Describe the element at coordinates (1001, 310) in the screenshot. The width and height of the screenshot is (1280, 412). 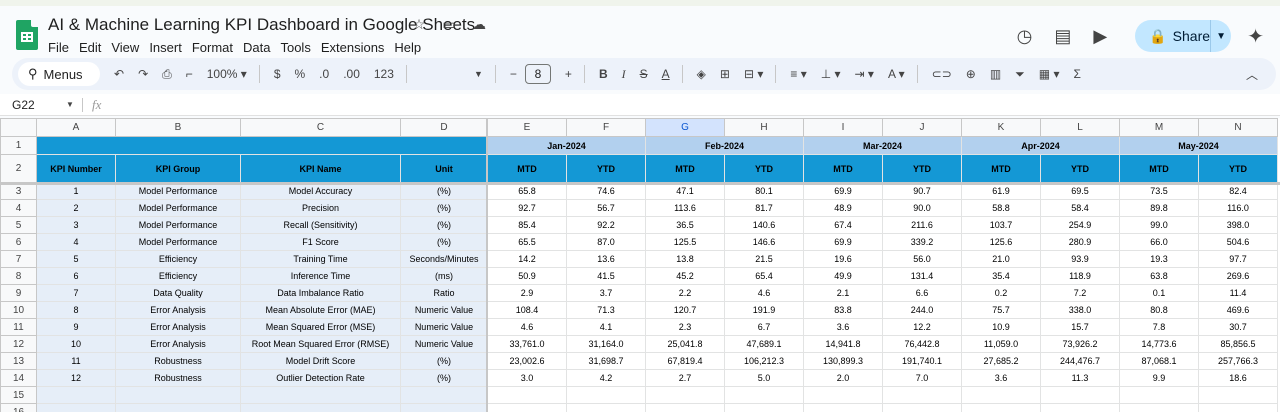
I see `value-cell: 75.7` at that location.